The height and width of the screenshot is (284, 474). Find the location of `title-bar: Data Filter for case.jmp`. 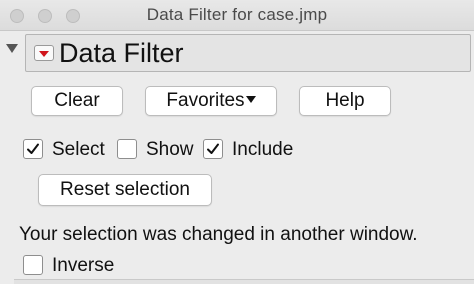

title-bar: Data Filter for case.jmp is located at coordinates (237, 15).